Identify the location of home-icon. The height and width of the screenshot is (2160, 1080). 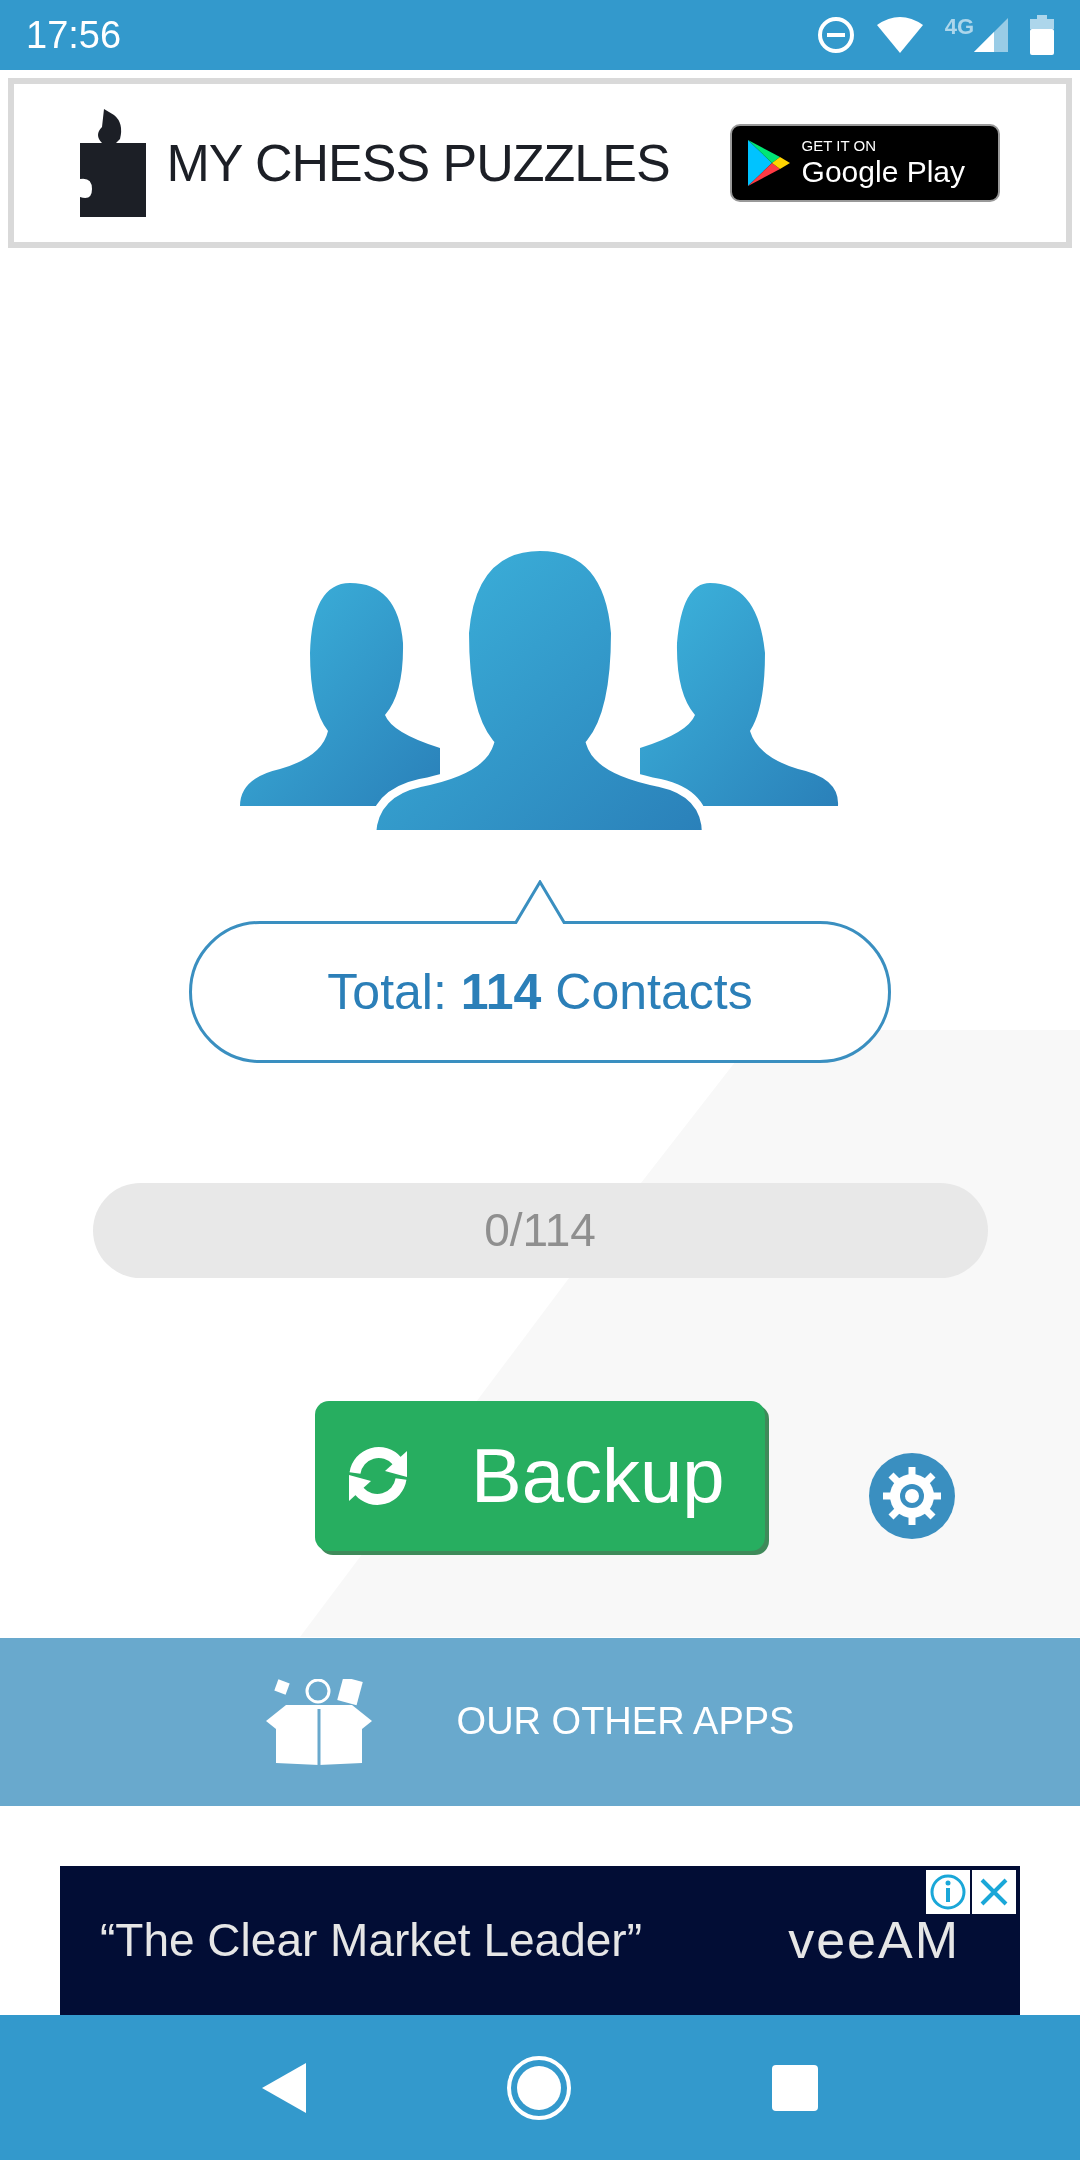
(539, 2087).